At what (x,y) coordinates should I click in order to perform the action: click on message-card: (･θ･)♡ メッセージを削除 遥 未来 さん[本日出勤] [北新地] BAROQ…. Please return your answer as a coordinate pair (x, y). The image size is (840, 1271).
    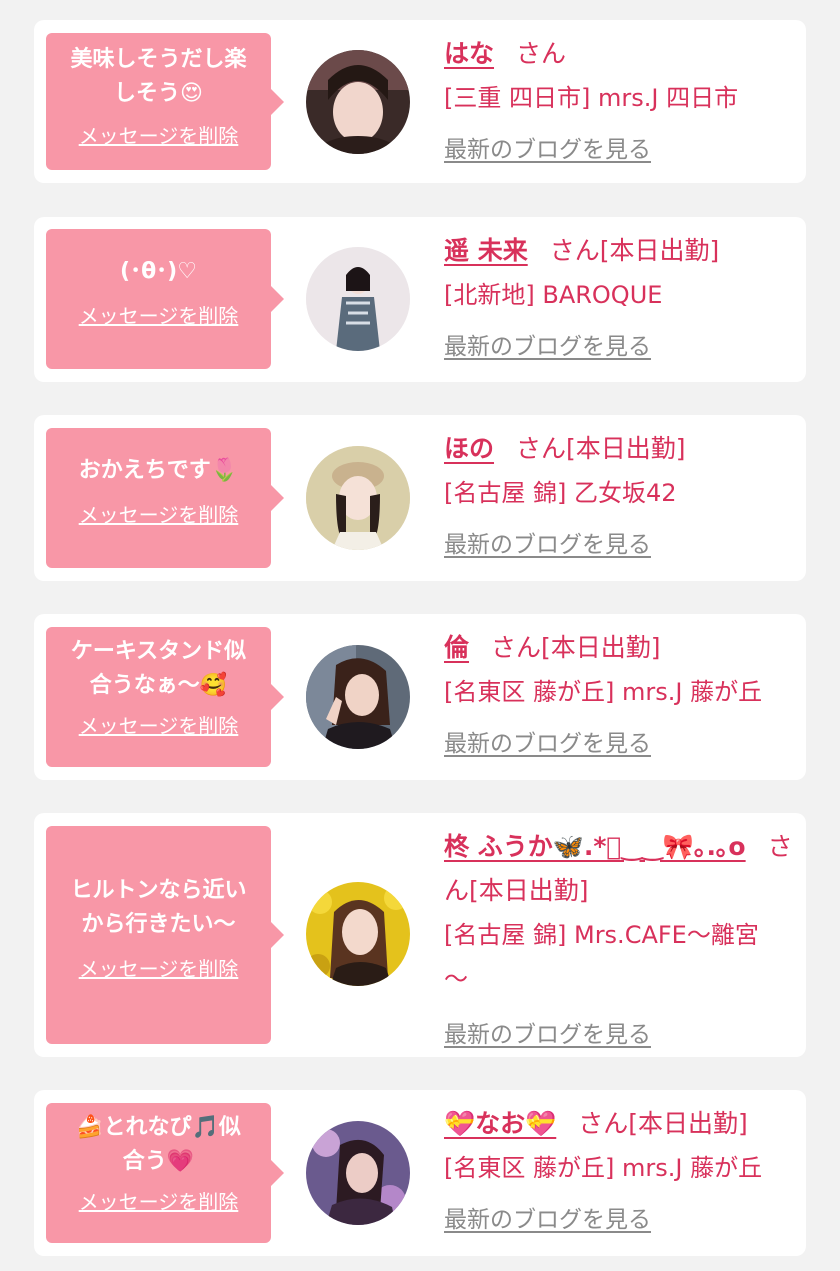
    Looking at the image, I should click on (420, 299).